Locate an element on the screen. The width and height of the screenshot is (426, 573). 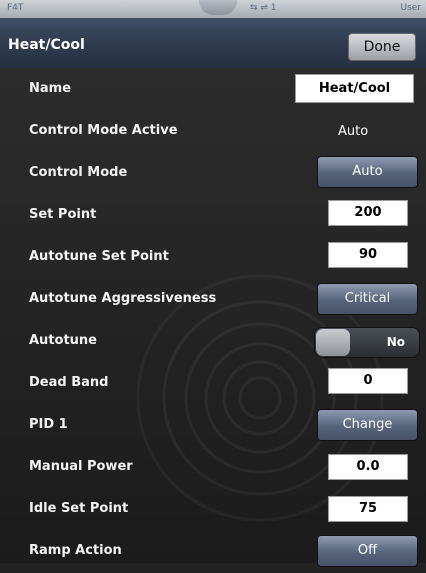
autotune-toggle-value: No is located at coordinates (395, 342).